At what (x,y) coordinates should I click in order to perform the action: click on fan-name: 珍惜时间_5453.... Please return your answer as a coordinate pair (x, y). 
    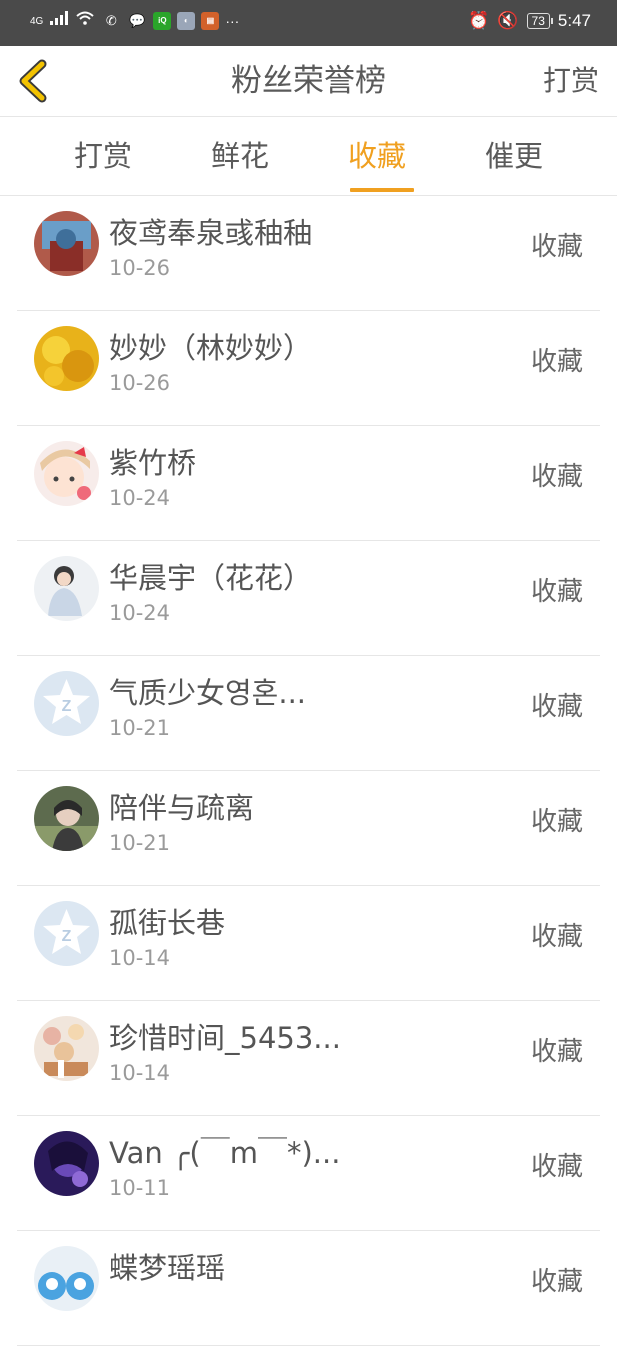
    Looking at the image, I should click on (225, 1038).